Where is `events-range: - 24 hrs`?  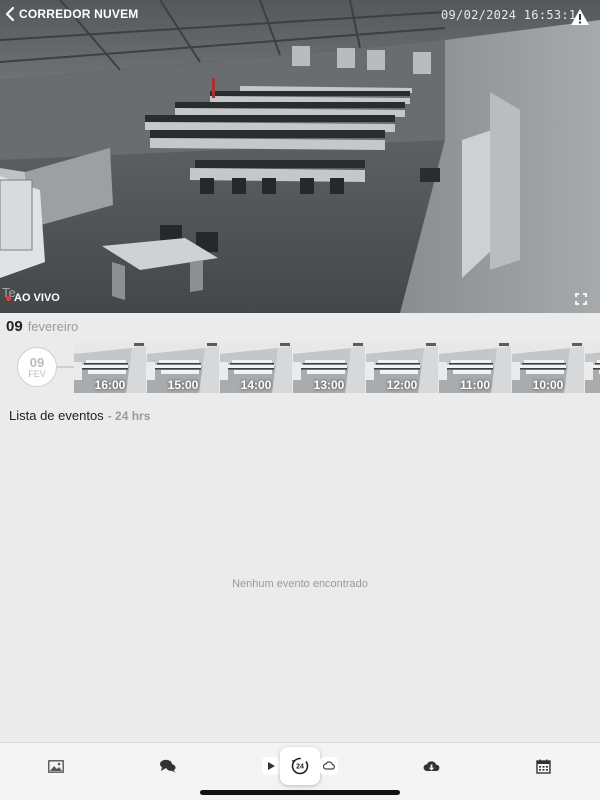 events-range: - 24 hrs is located at coordinates (129, 416).